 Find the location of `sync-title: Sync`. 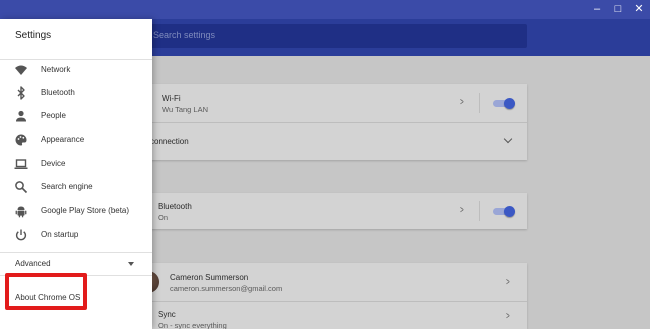

sync-title: Sync is located at coordinates (167, 314).